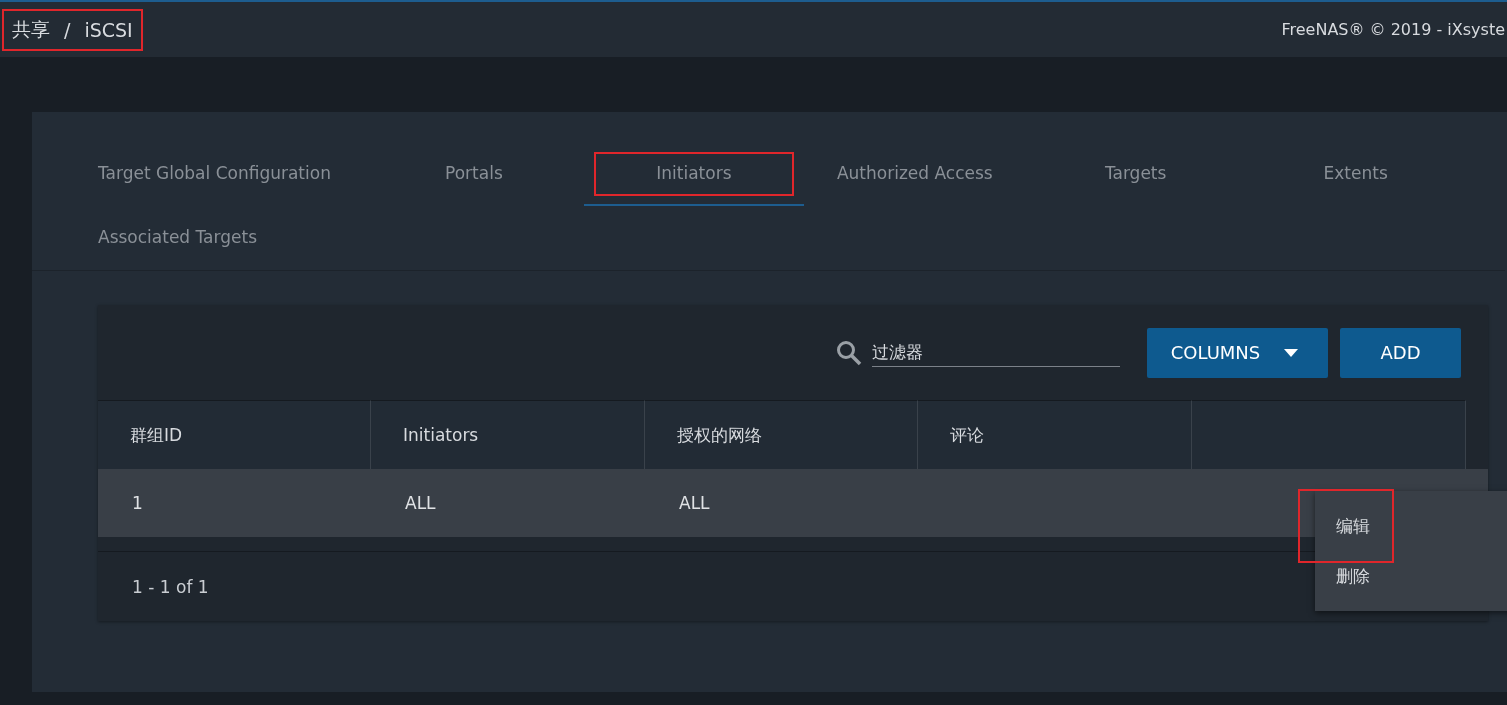  Describe the element at coordinates (234, 434) in the screenshot. I see `column-header: 群组ID` at that location.